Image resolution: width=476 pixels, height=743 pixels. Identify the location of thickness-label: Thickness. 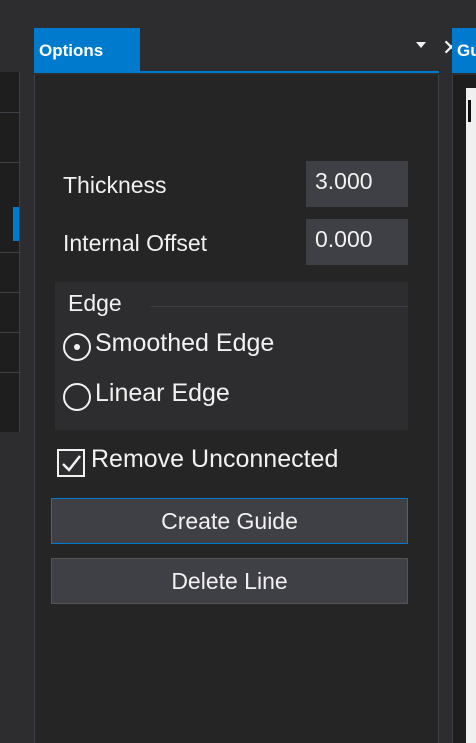
(115, 185).